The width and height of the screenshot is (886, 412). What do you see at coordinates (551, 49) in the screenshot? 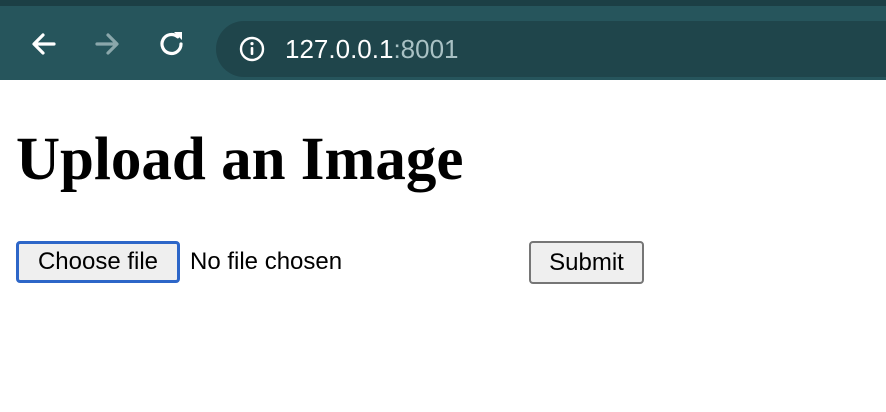
I see `address-bar: 127.0.0.1:8001` at bounding box center [551, 49].